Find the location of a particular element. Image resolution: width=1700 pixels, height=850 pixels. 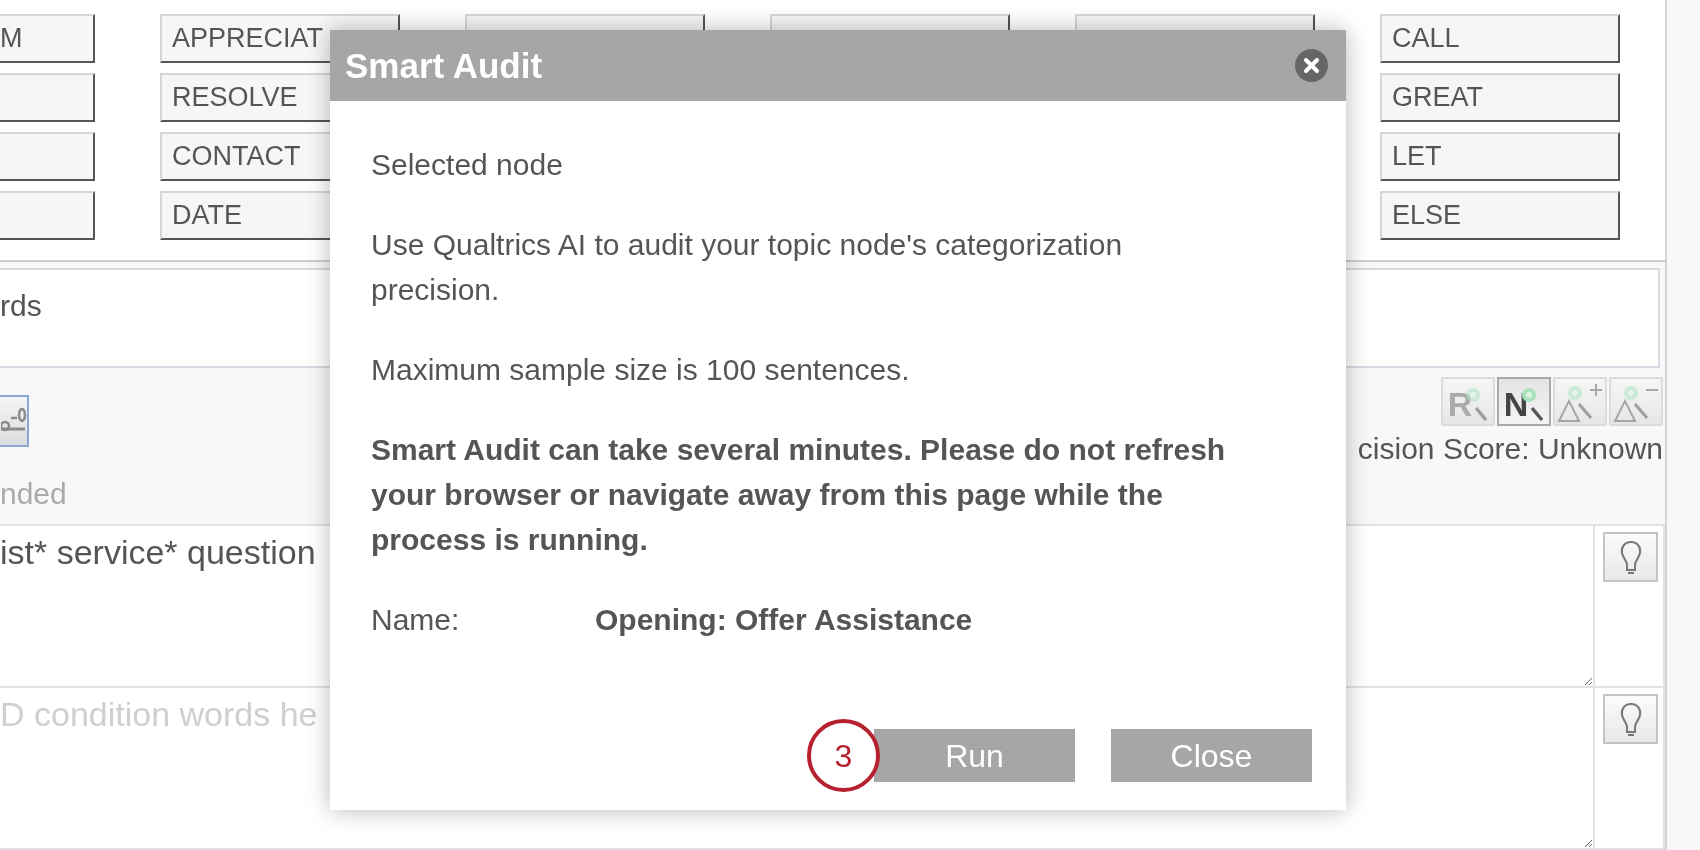

hint-text: nded is located at coordinates (33, 494).